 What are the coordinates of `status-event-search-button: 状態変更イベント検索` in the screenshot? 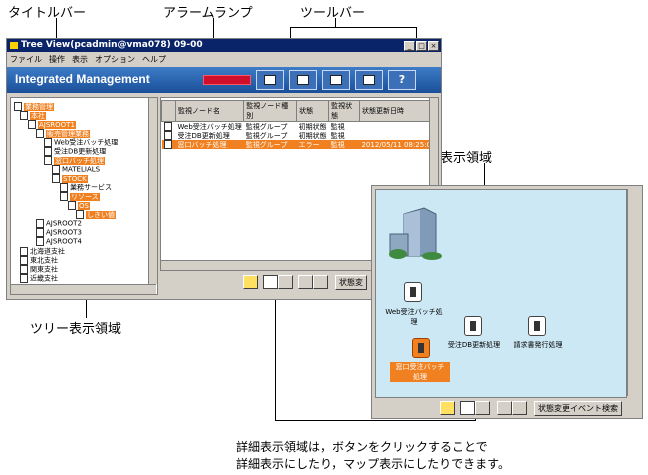 It's located at (578, 408).